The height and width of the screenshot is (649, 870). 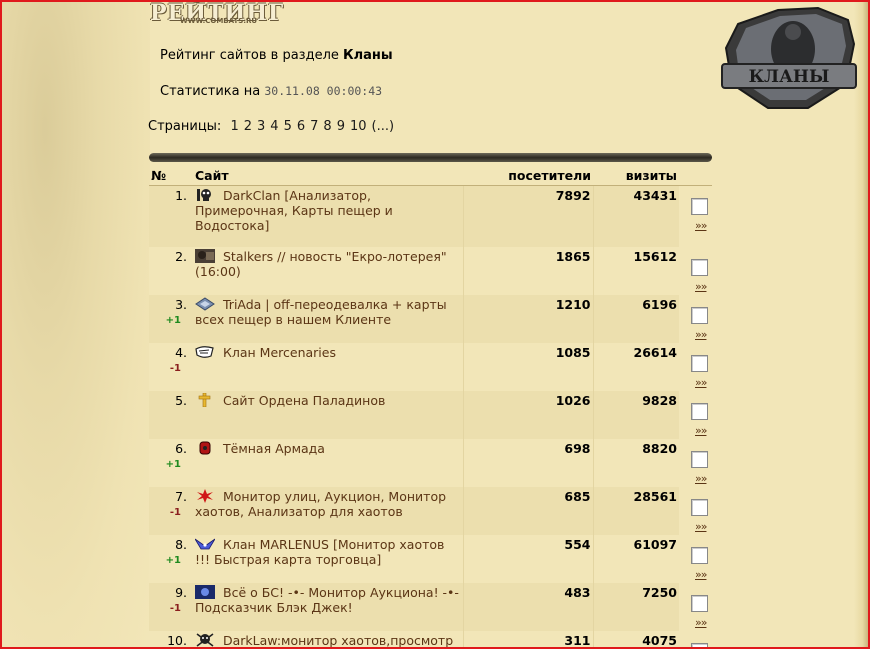 What do you see at coordinates (789, 57) in the screenshot?
I see `clans-emblem: КЛАНЫ` at bounding box center [789, 57].